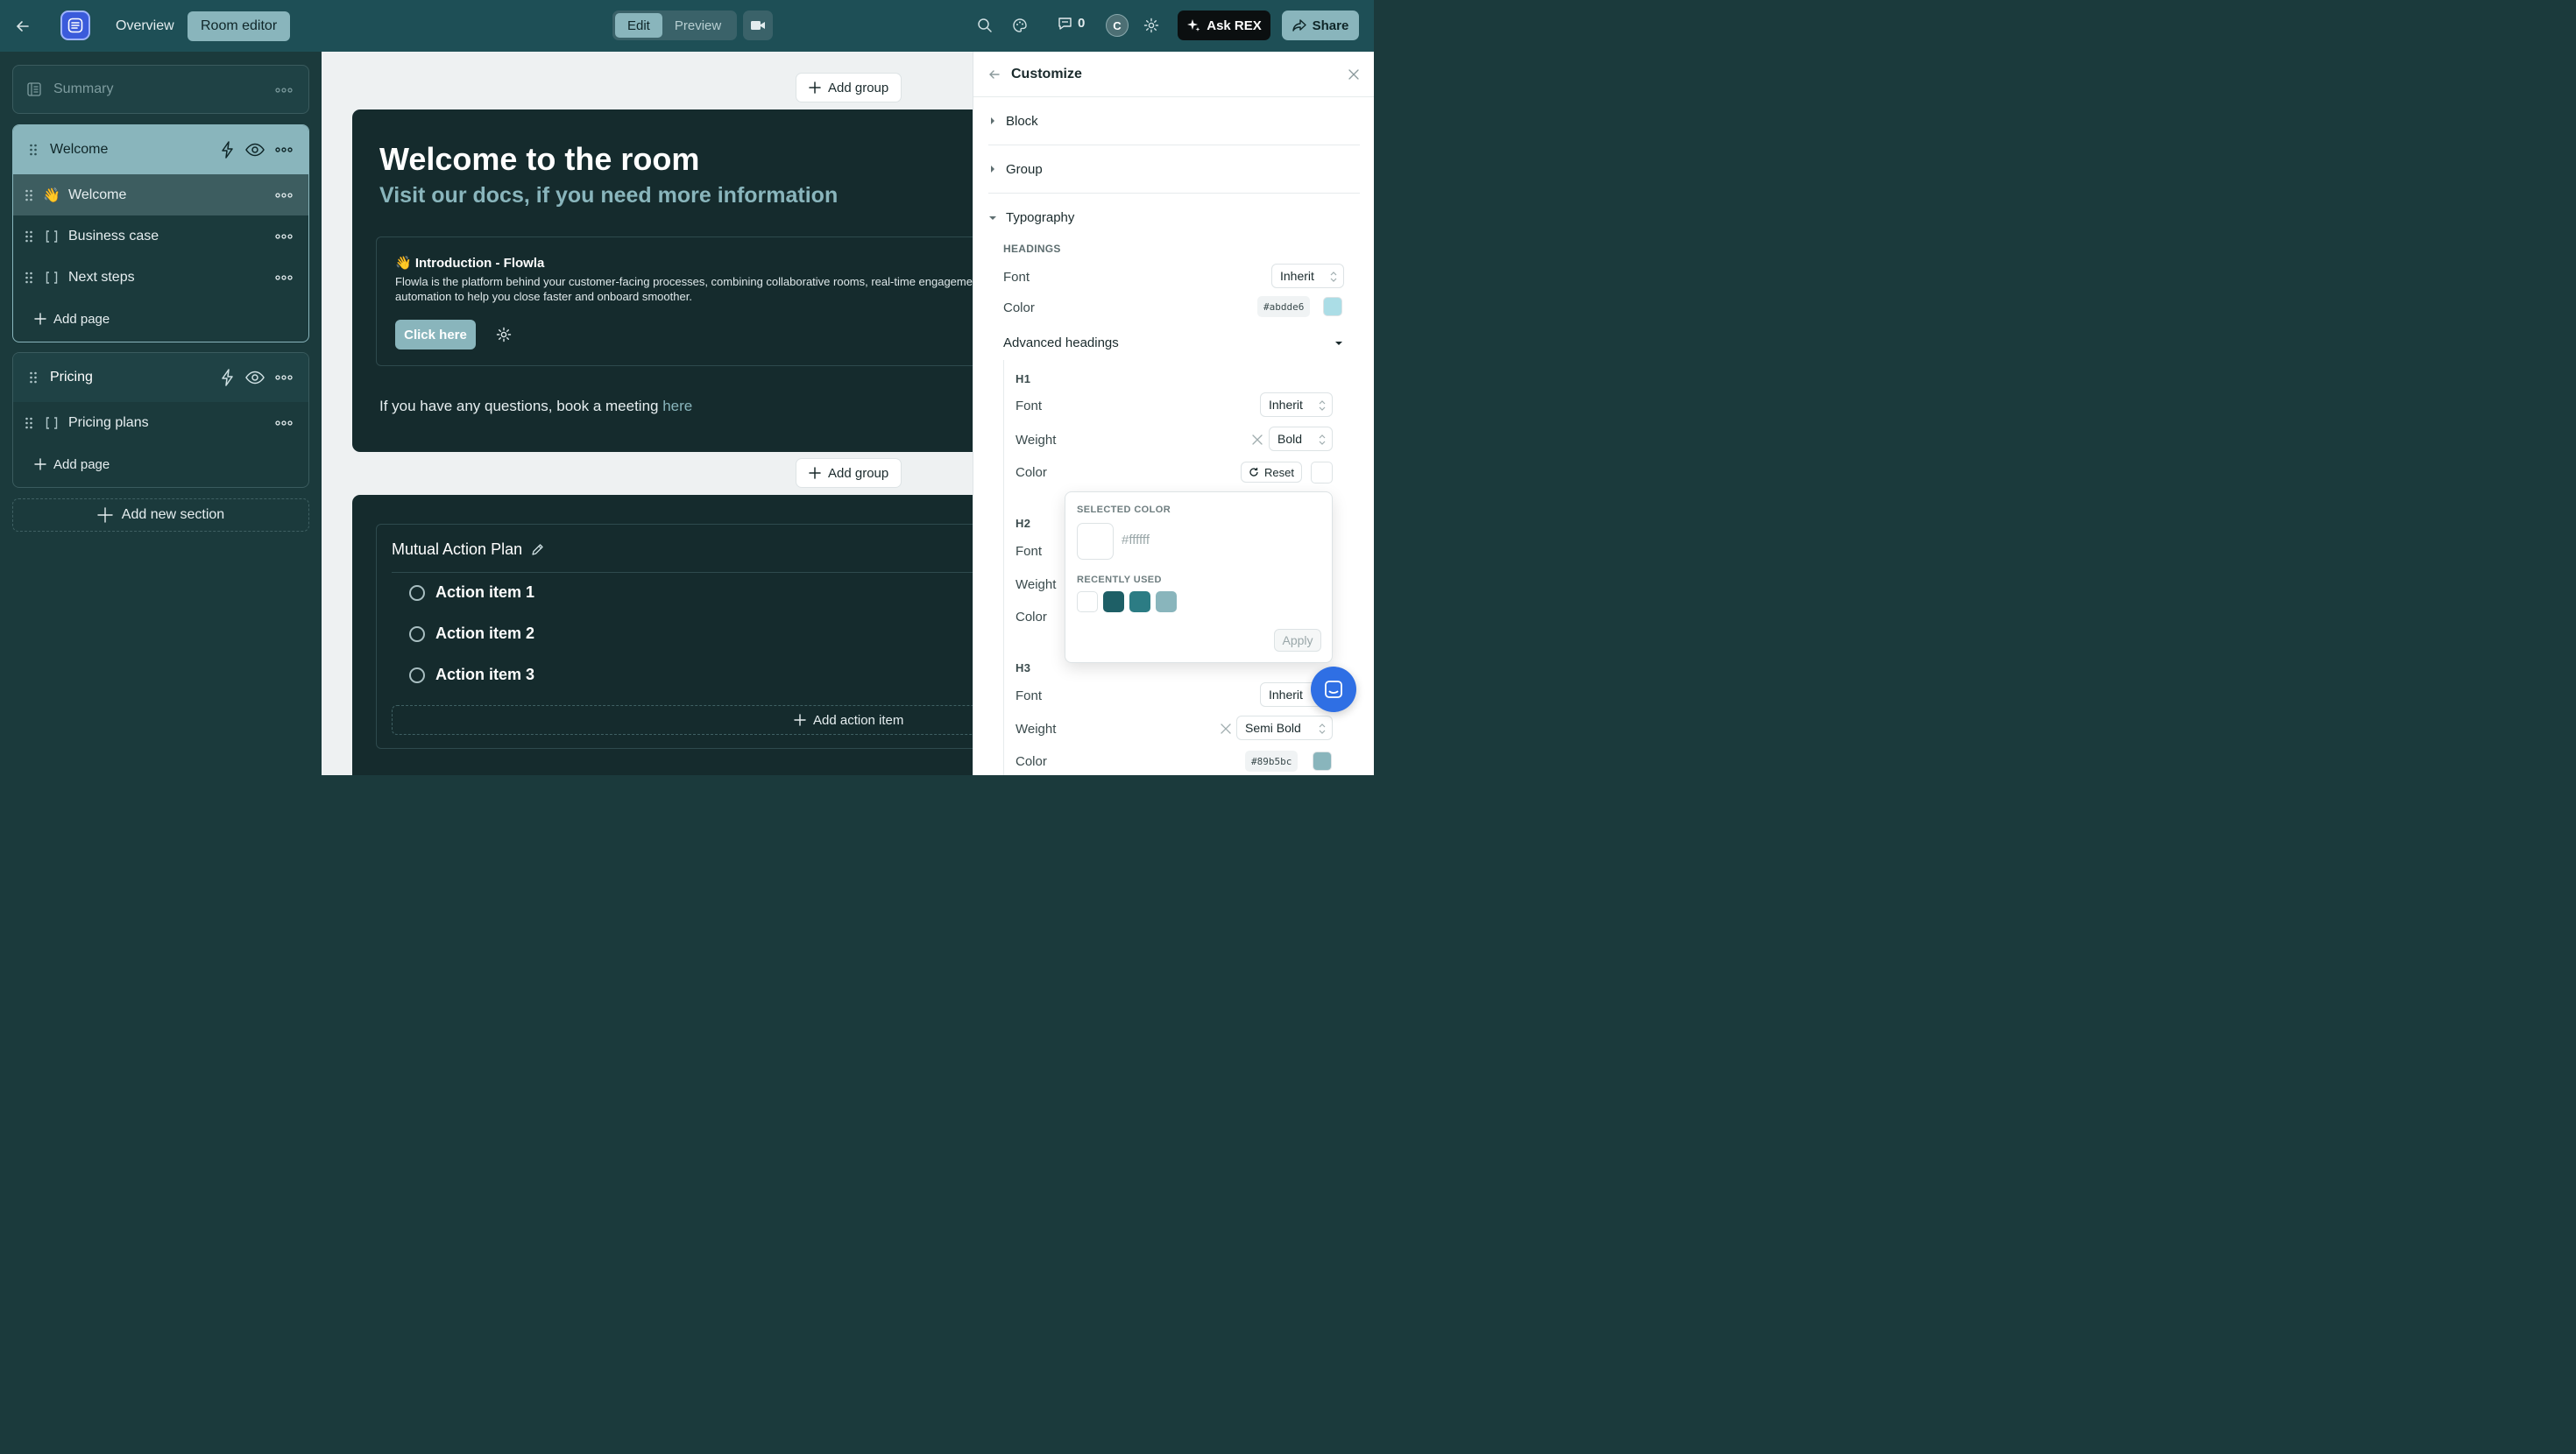 This screenshot has height=1454, width=2576. What do you see at coordinates (1272, 761) in the screenshot?
I see `h3-color-hex: #89b5bc` at bounding box center [1272, 761].